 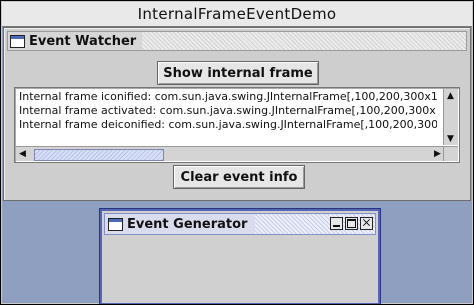 I want to click on app-titlebar: InternalFrameEventDemo, so click(x=237, y=14).